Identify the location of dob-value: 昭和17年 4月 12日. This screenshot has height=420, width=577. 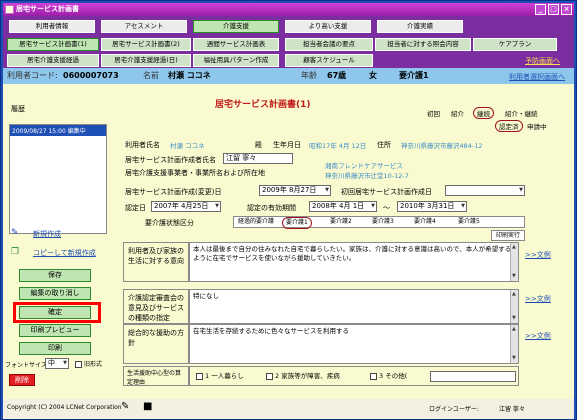
(338, 146).